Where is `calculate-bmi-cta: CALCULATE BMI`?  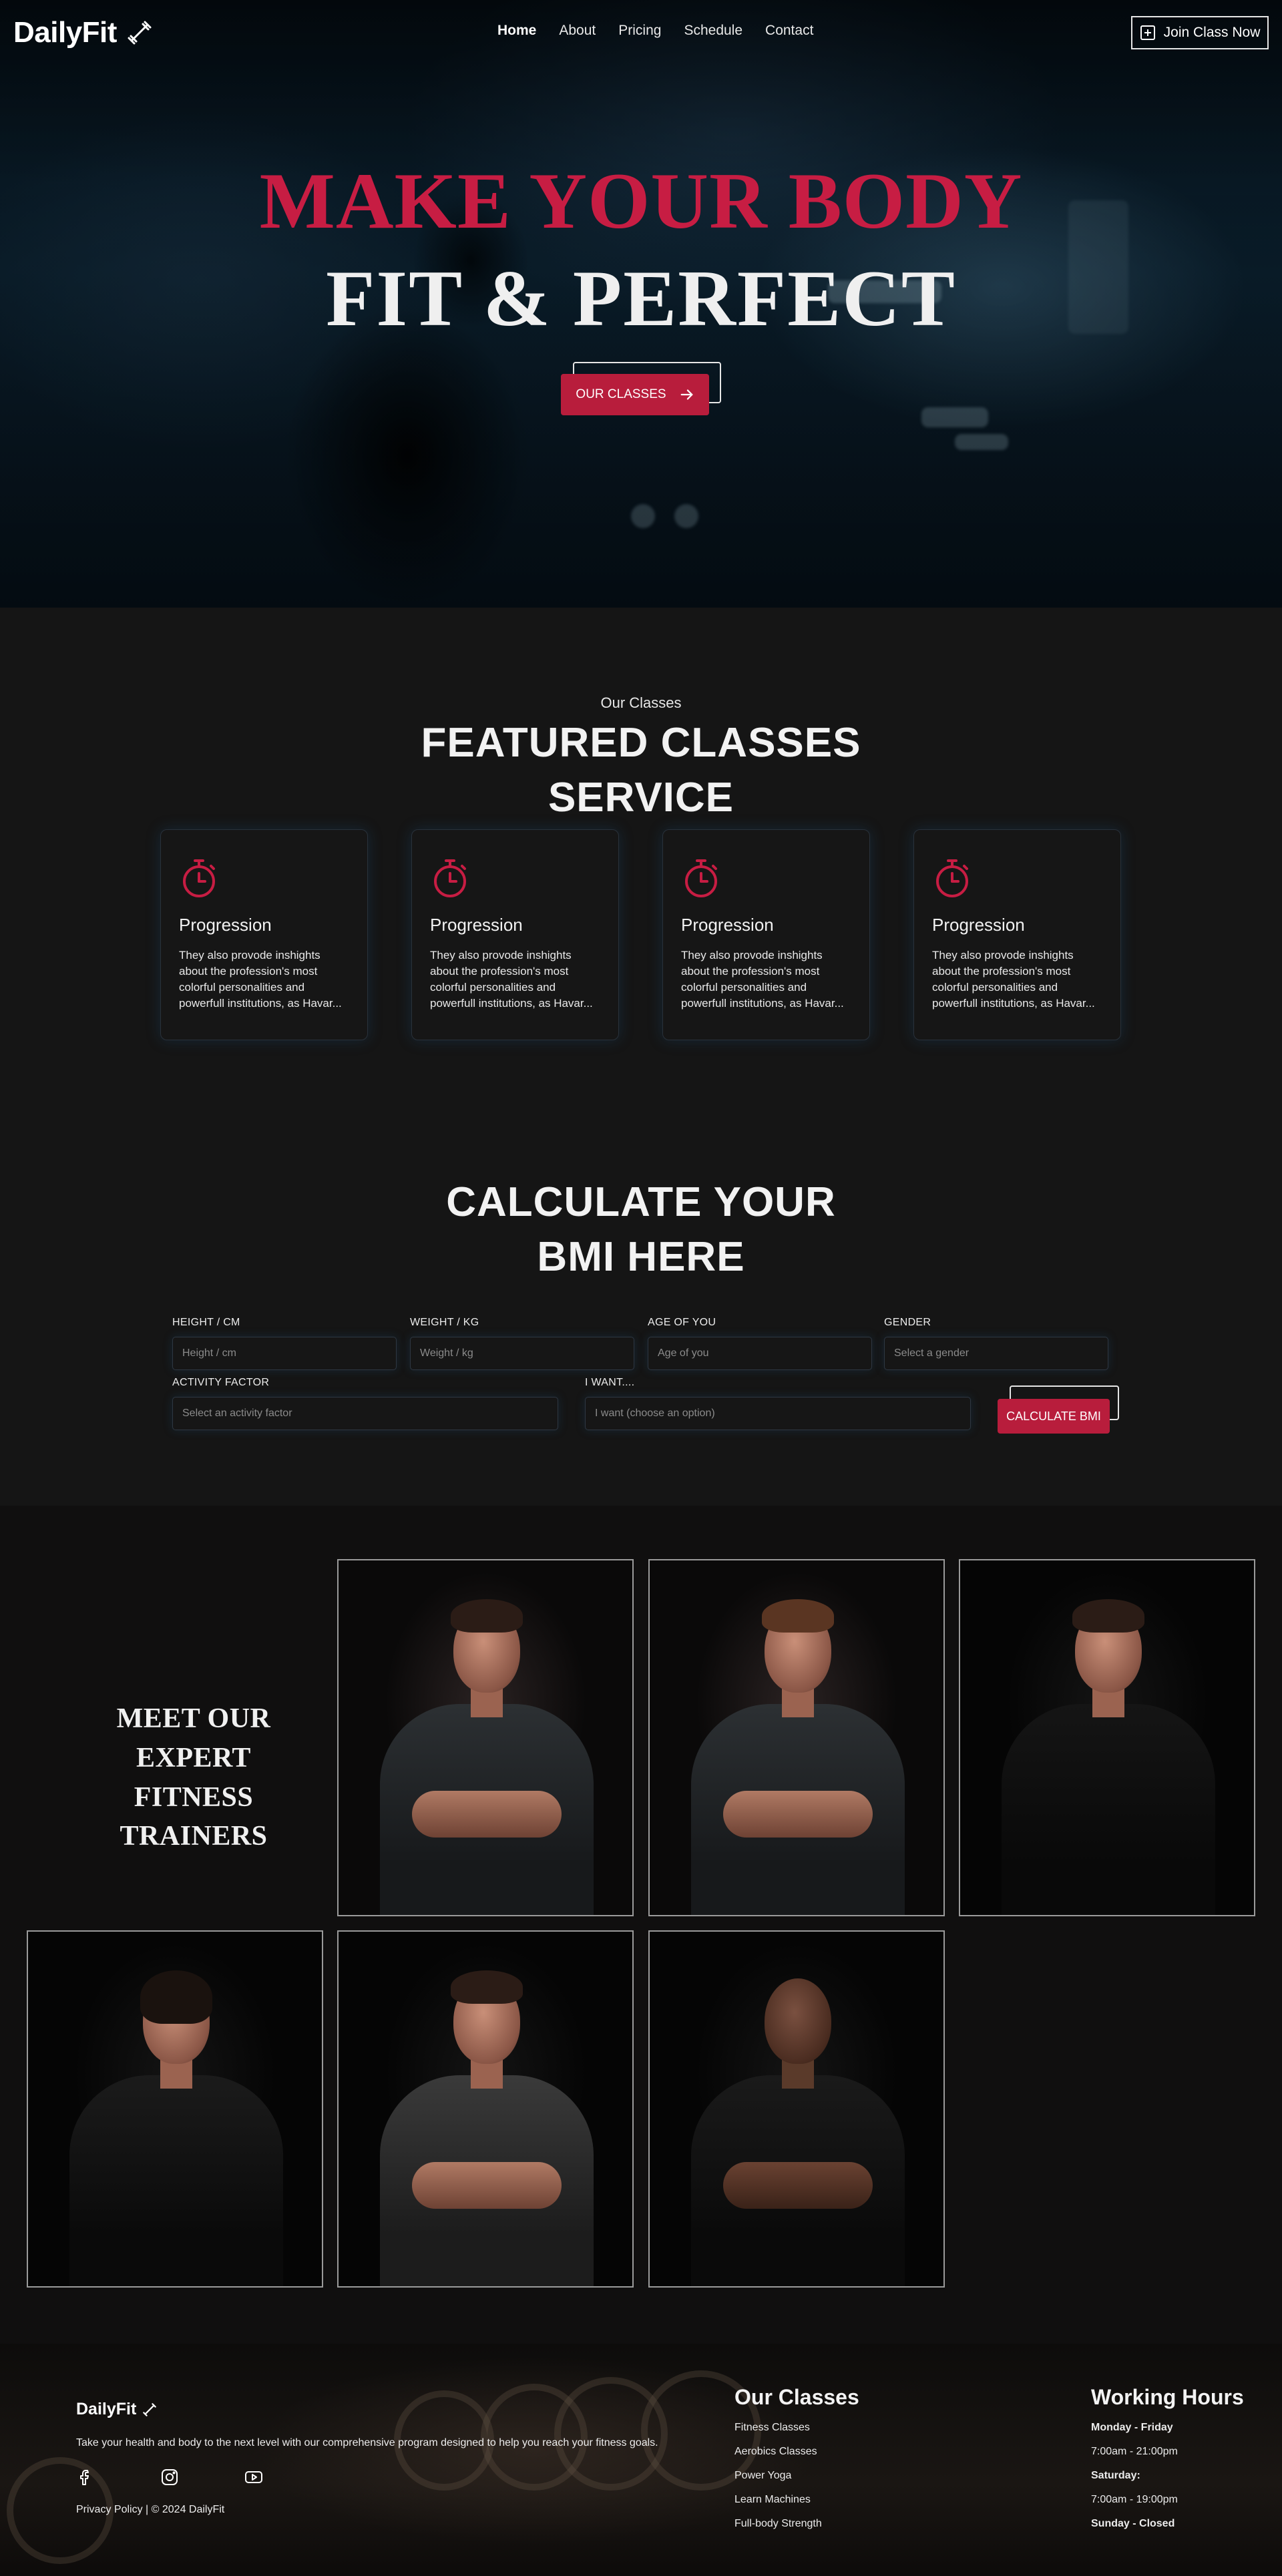
calculate-bmi-cta: CALCULATE BMI is located at coordinates (1058, 1409).